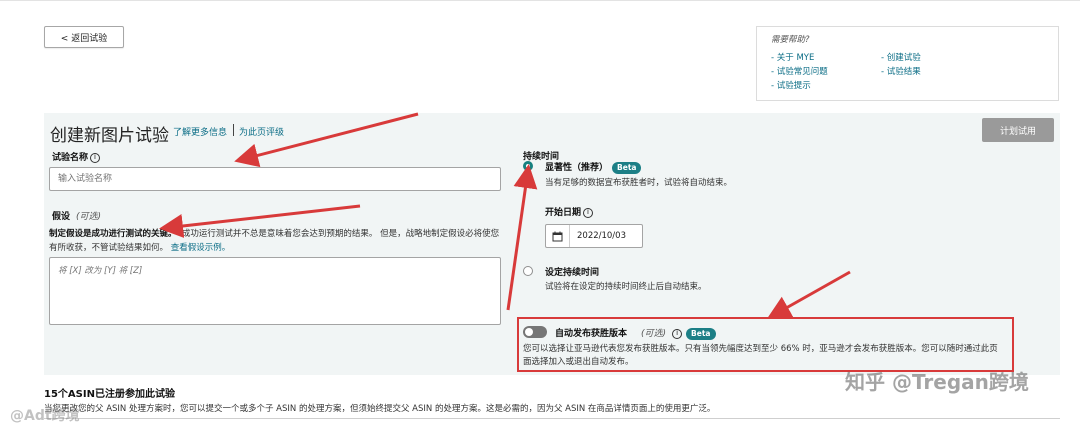  Describe the element at coordinates (577, 168) in the screenshot. I see `significance-title-text: 显著性（推荐）` at that location.